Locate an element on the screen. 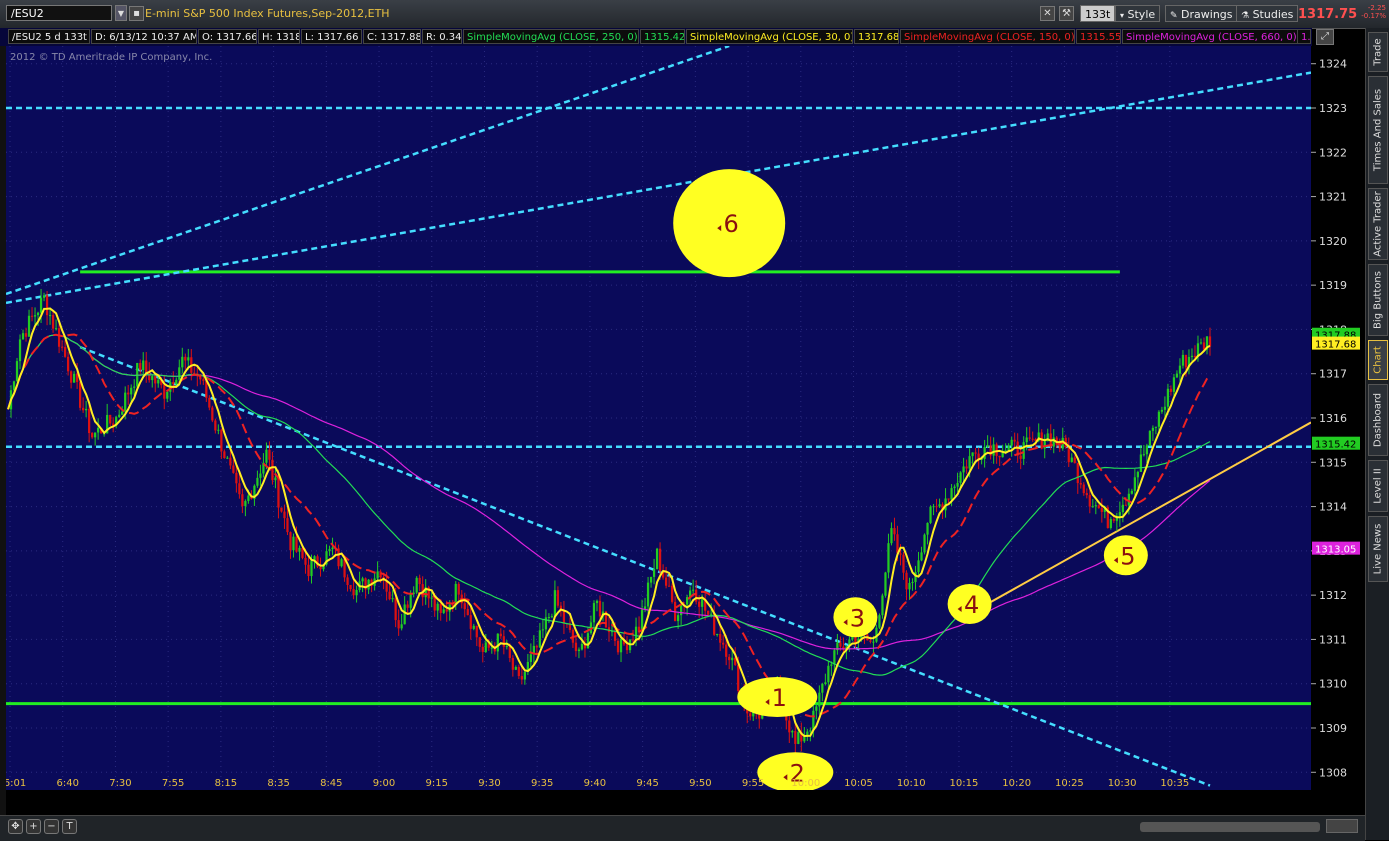 Image resolution: width=1389 pixels, height=841 pixels. sma660-label: SimpleMovingAvg (CLOSE, 660, 0) is located at coordinates (1210, 36).